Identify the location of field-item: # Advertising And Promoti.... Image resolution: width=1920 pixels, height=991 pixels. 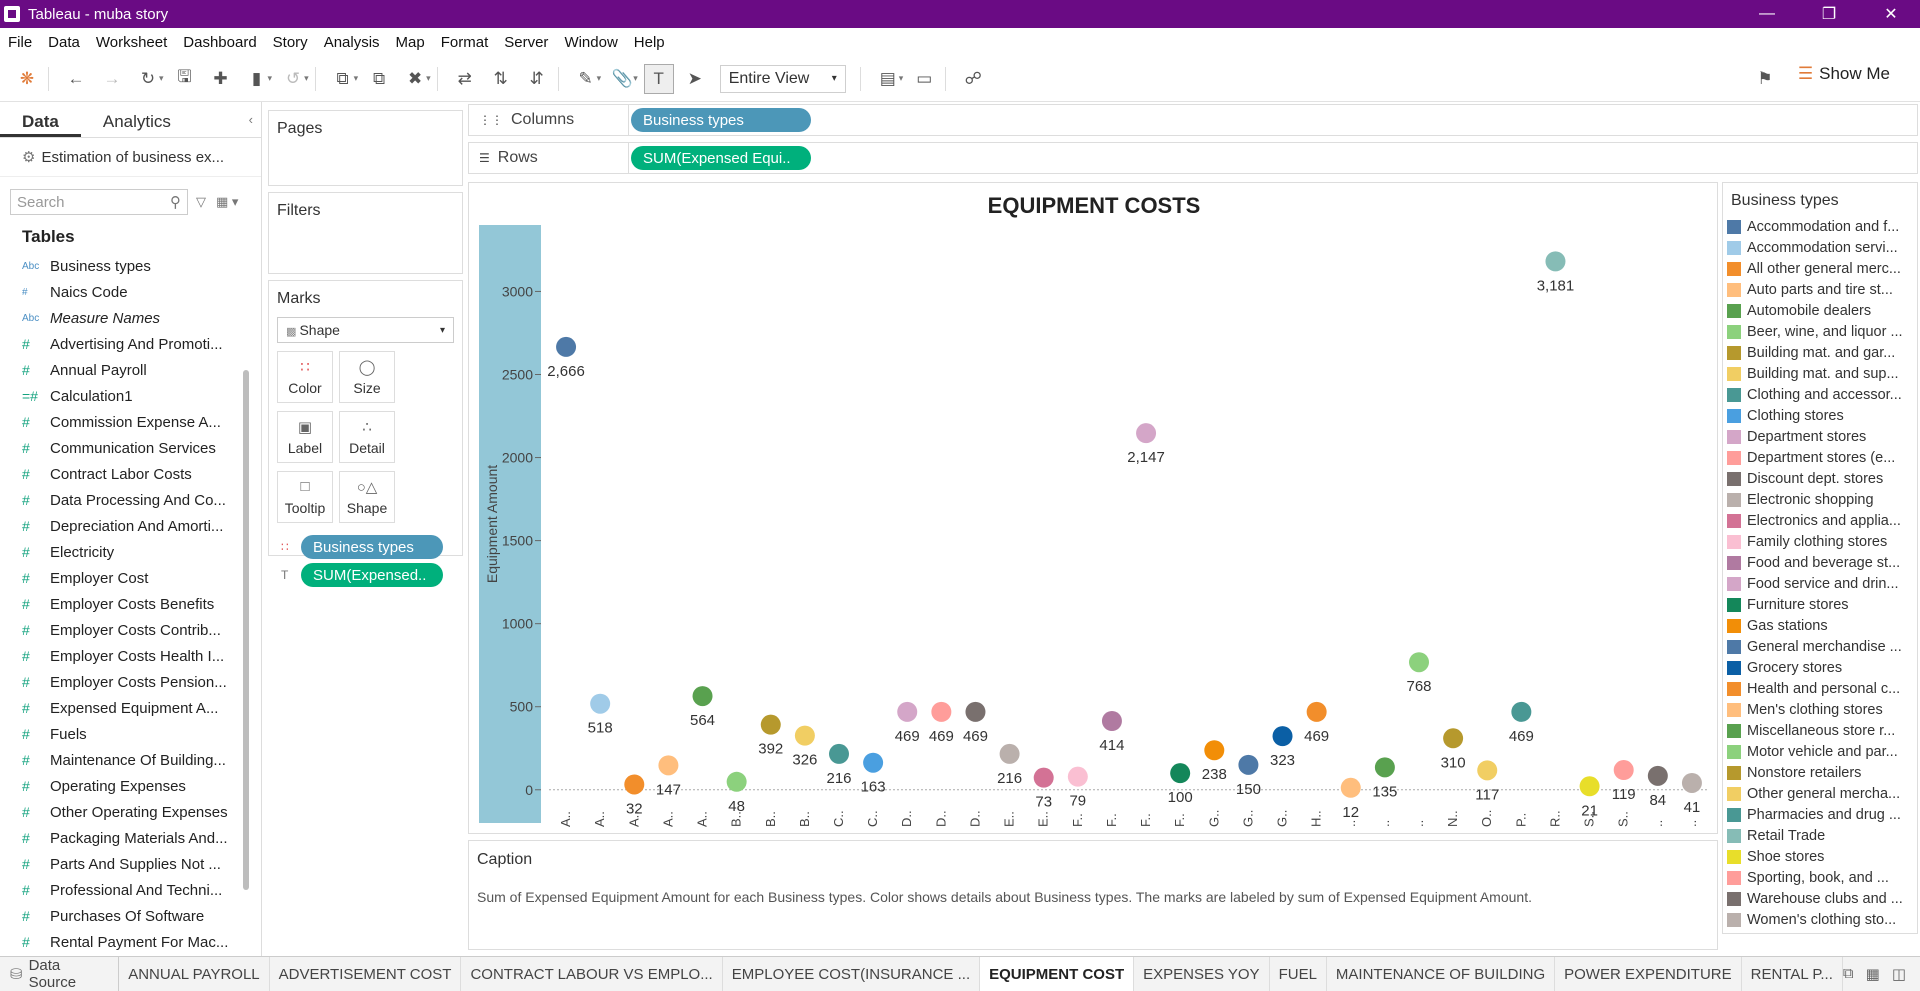
(130, 344).